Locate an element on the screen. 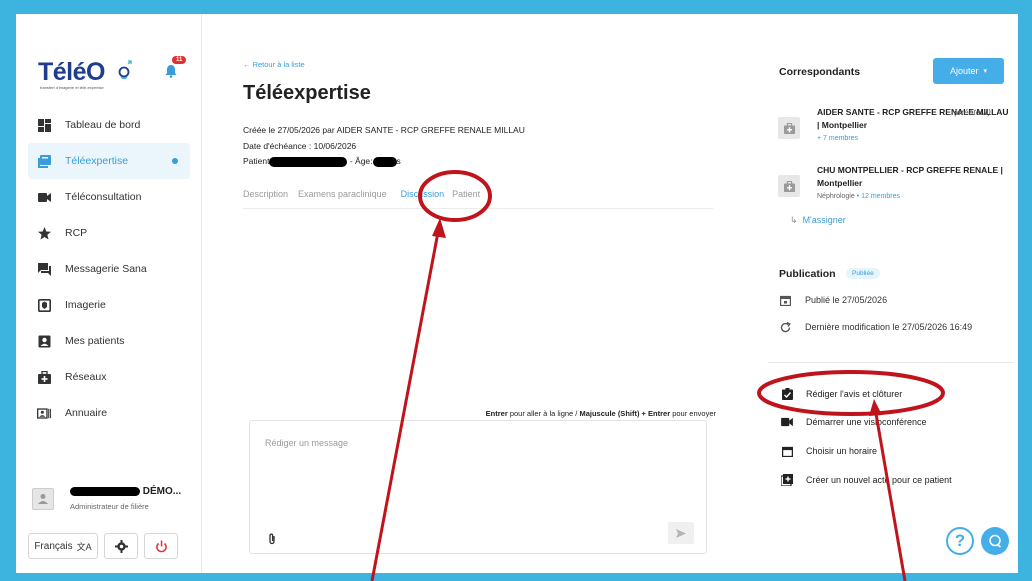 The height and width of the screenshot is (581, 1032). help-button: ? is located at coordinates (960, 541).